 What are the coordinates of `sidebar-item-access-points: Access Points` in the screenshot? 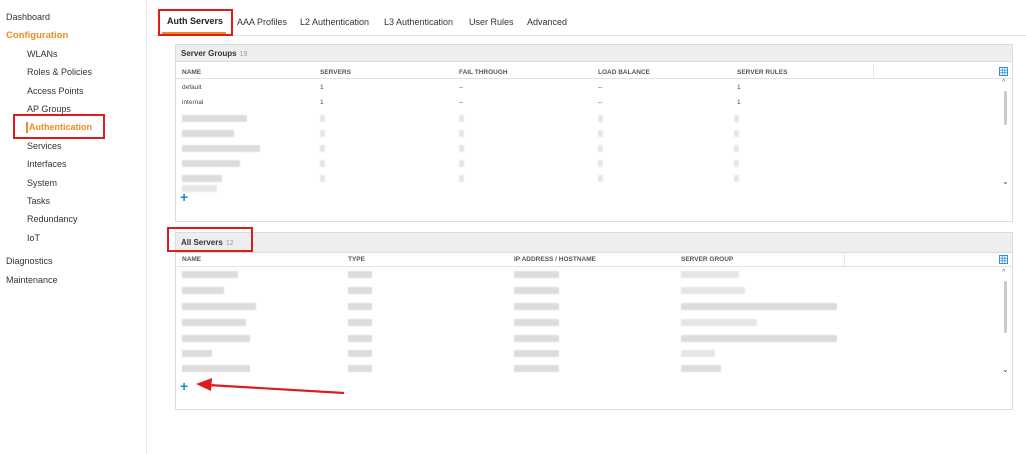 It's located at (55, 91).